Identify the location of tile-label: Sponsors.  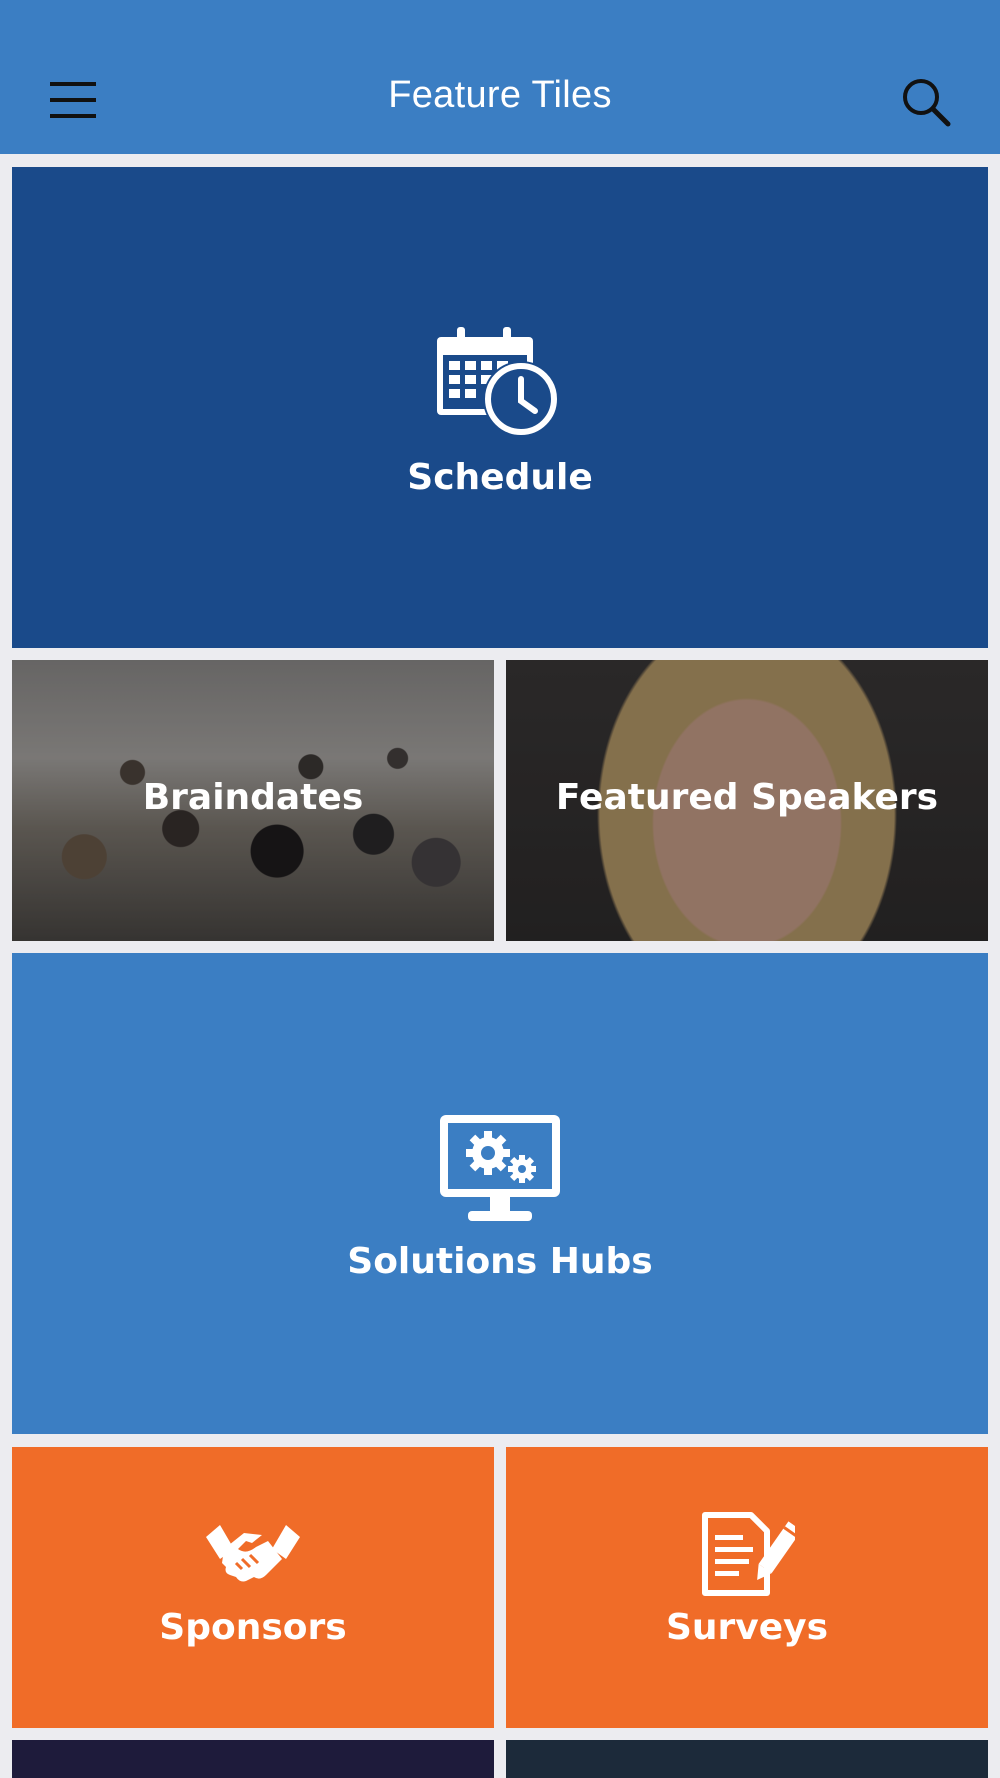
(253, 1627).